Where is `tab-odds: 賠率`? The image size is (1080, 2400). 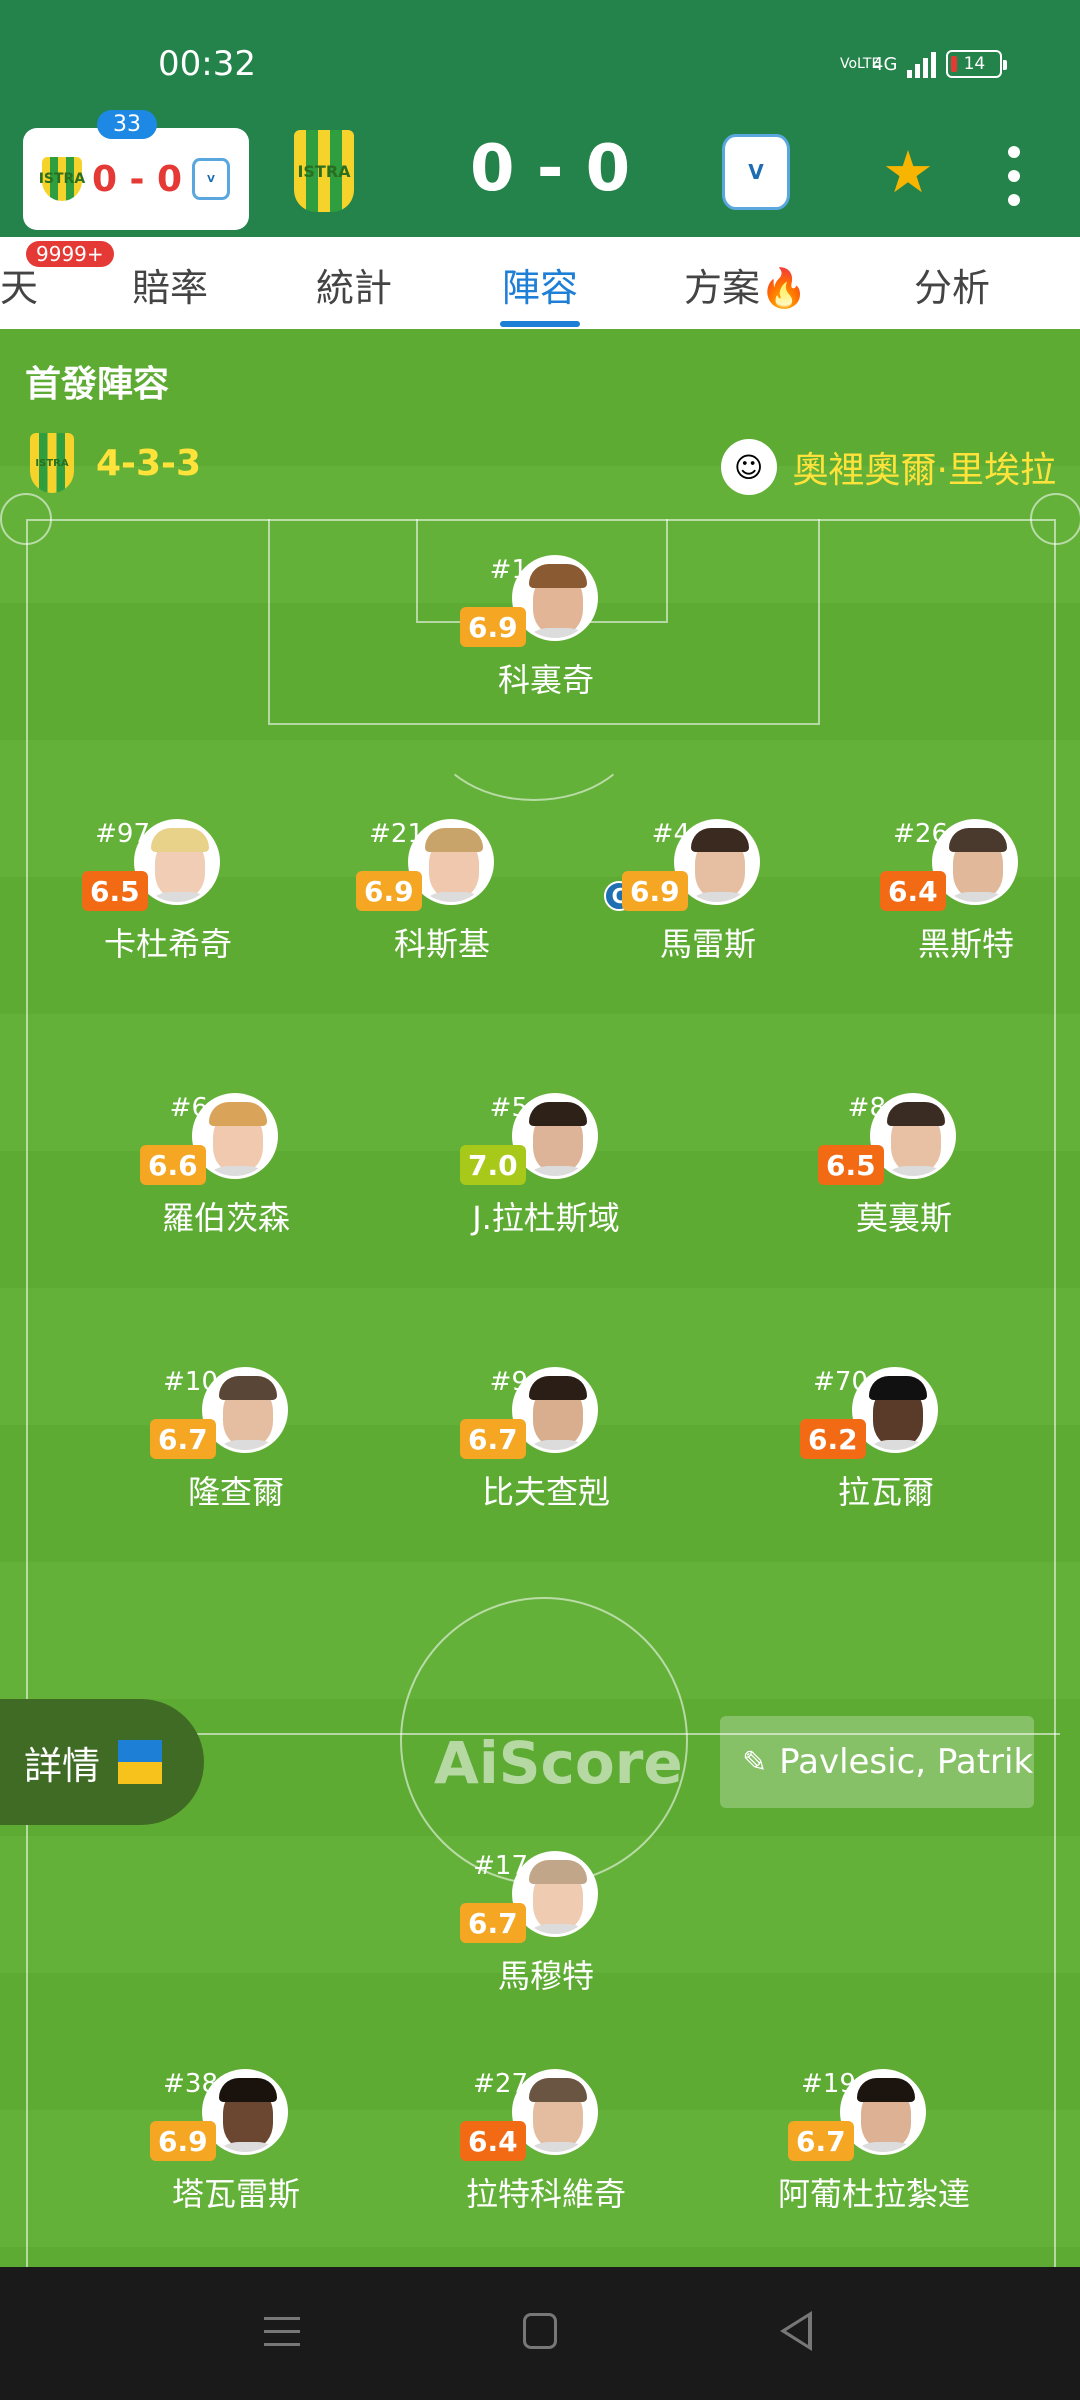
tab-odds: 賠率 is located at coordinates (170, 284).